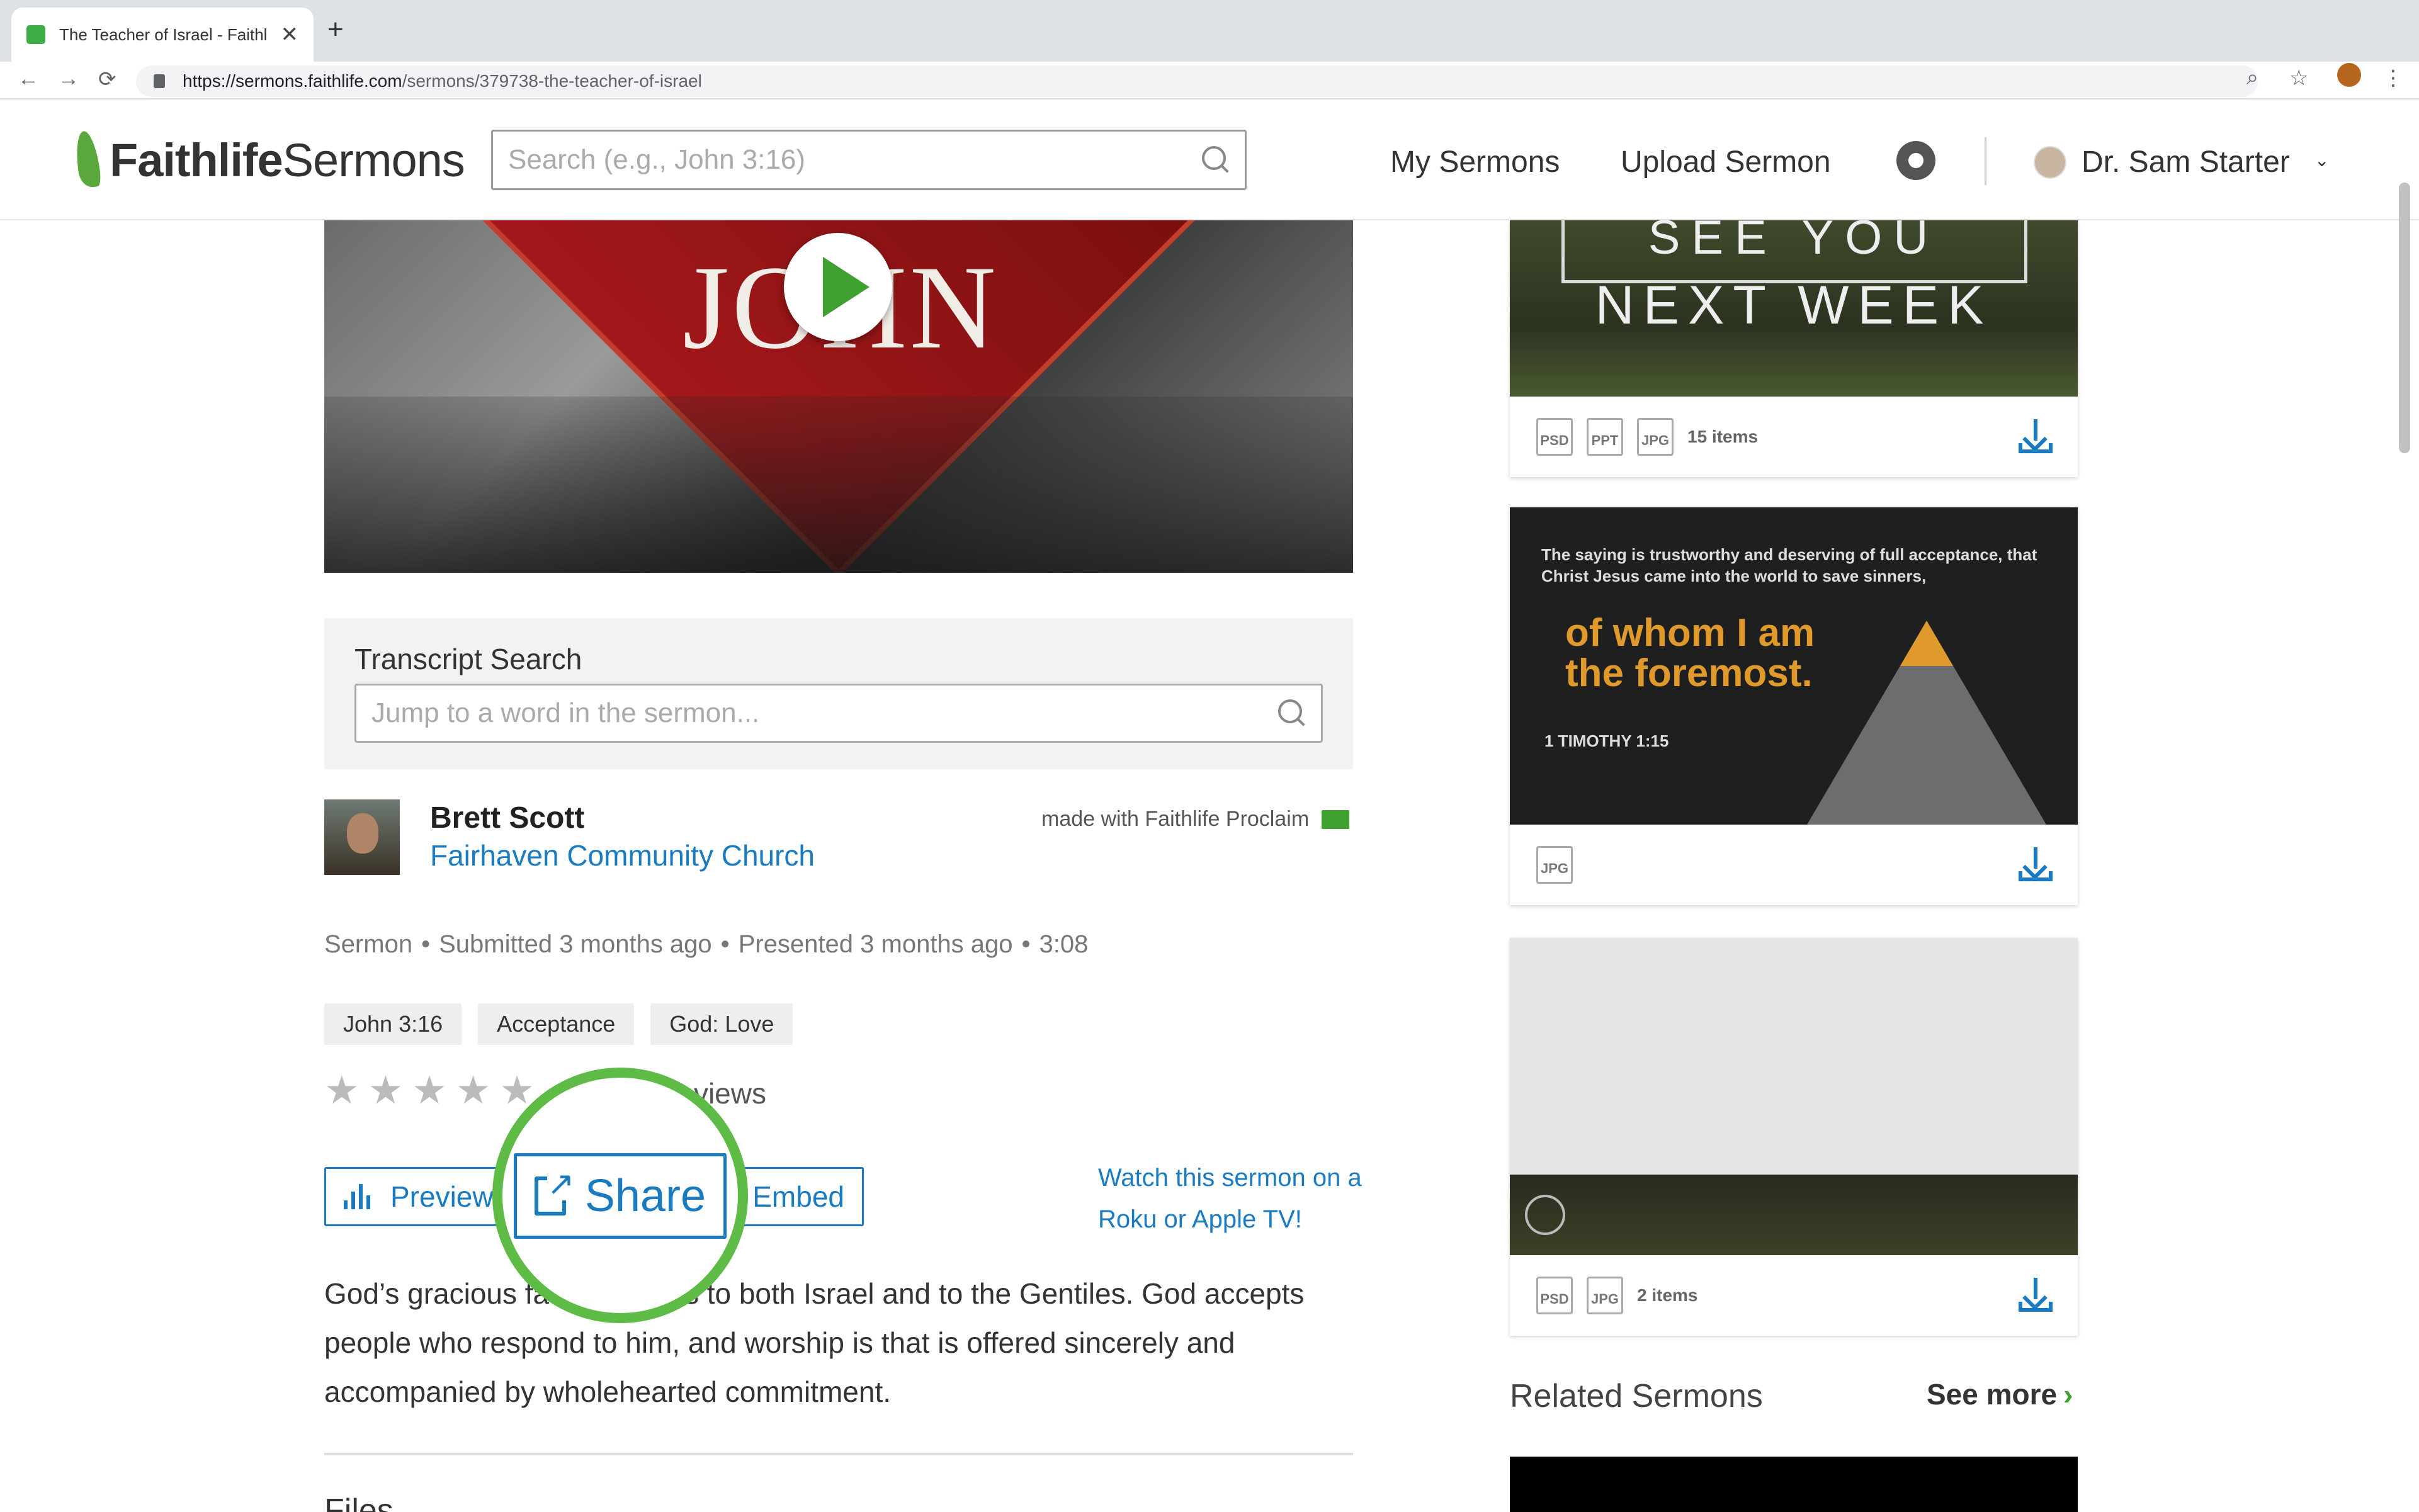 This screenshot has width=2419, height=1512. What do you see at coordinates (2404, 318) in the screenshot?
I see `page-scrollbar` at bounding box center [2404, 318].